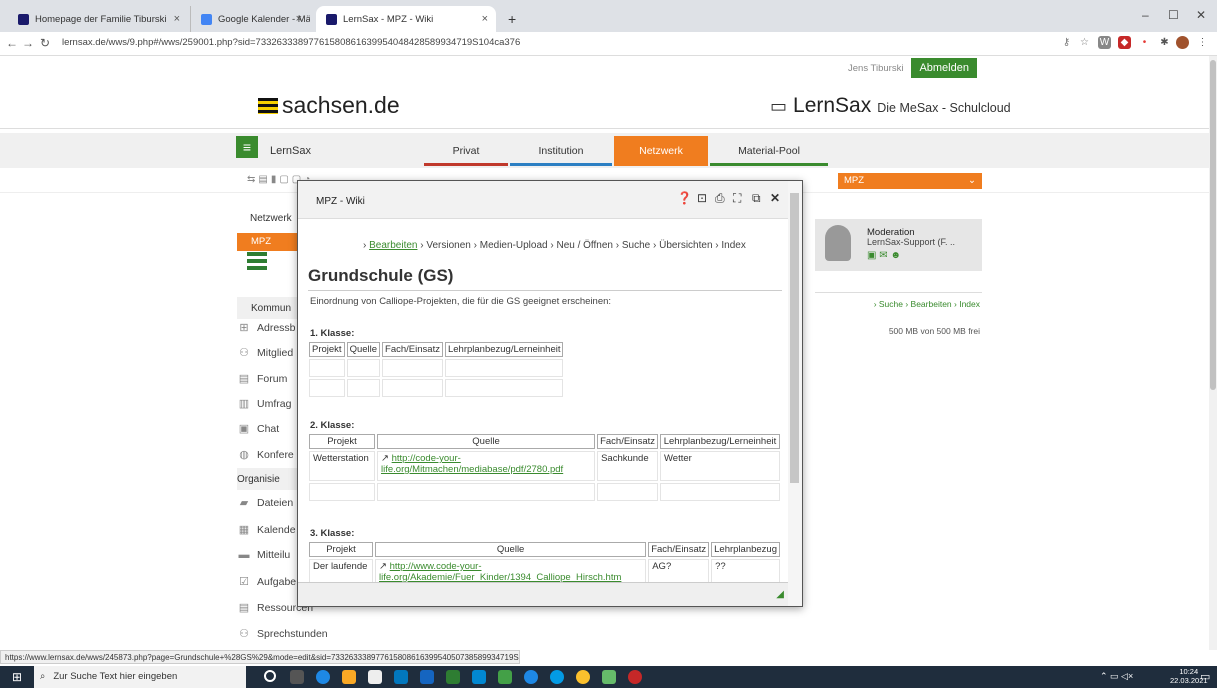 The height and width of the screenshot is (688, 1217). I want to click on close-icon: ✕, so click(775, 198).